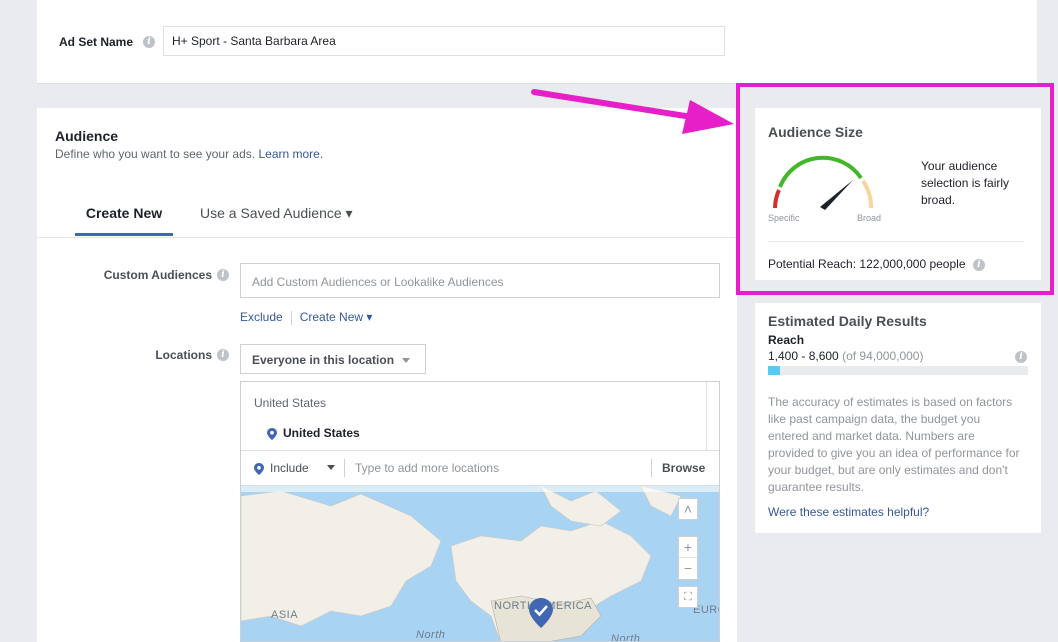  Describe the element at coordinates (898, 370) in the screenshot. I see `reach-progress-bar` at that location.